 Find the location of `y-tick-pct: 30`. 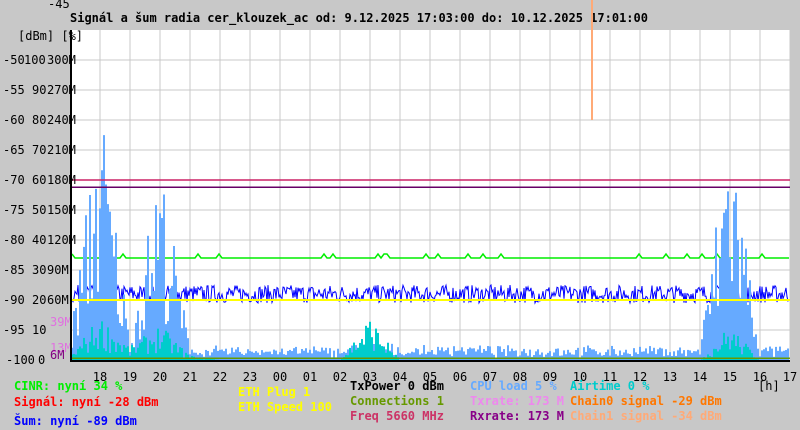

y-tick-pct: 30 is located at coordinates (39, 270).